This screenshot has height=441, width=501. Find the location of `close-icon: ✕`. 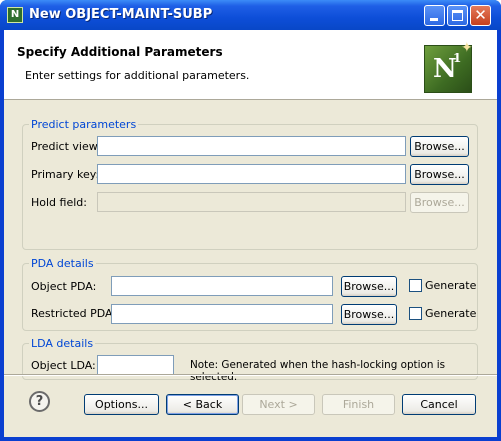

close-icon: ✕ is located at coordinates (480, 15).